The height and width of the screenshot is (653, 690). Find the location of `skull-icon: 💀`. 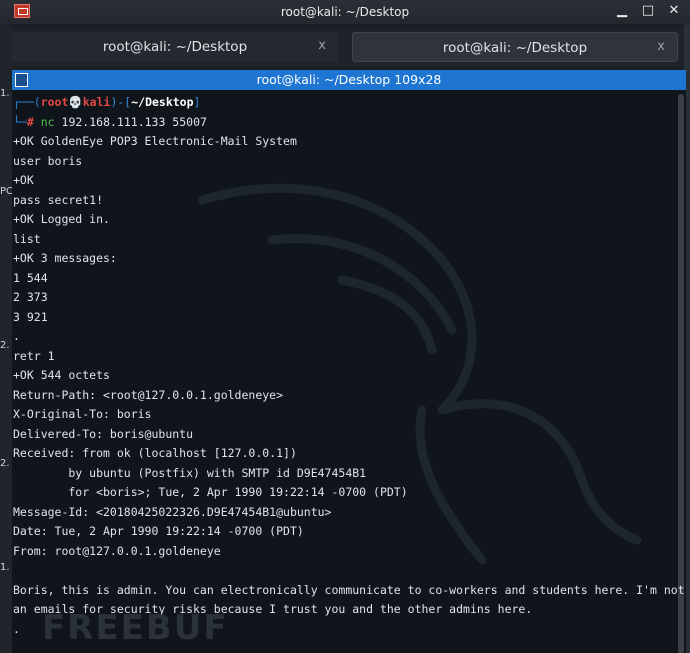

skull-icon: 💀 is located at coordinates (75, 102).